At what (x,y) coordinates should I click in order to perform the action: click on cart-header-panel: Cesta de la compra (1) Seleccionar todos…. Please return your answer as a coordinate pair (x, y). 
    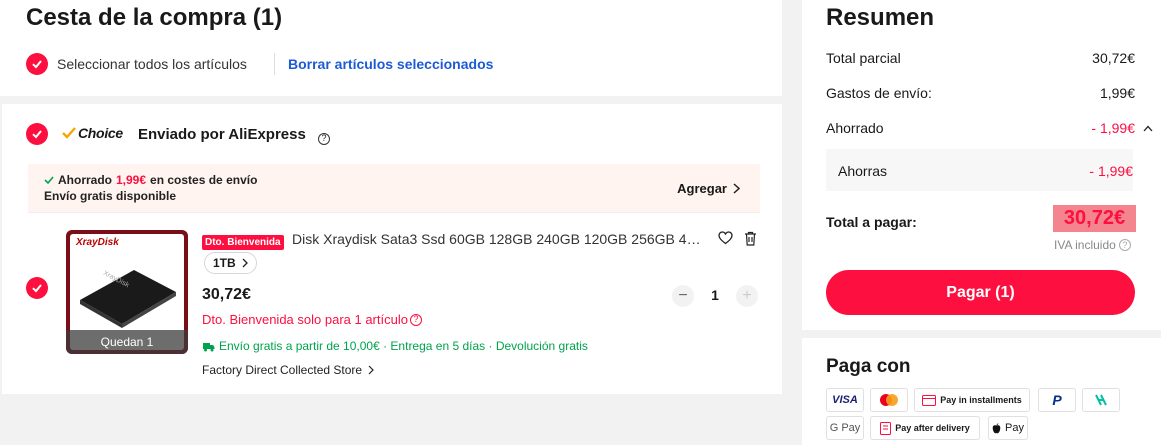
    Looking at the image, I should click on (391, 48).